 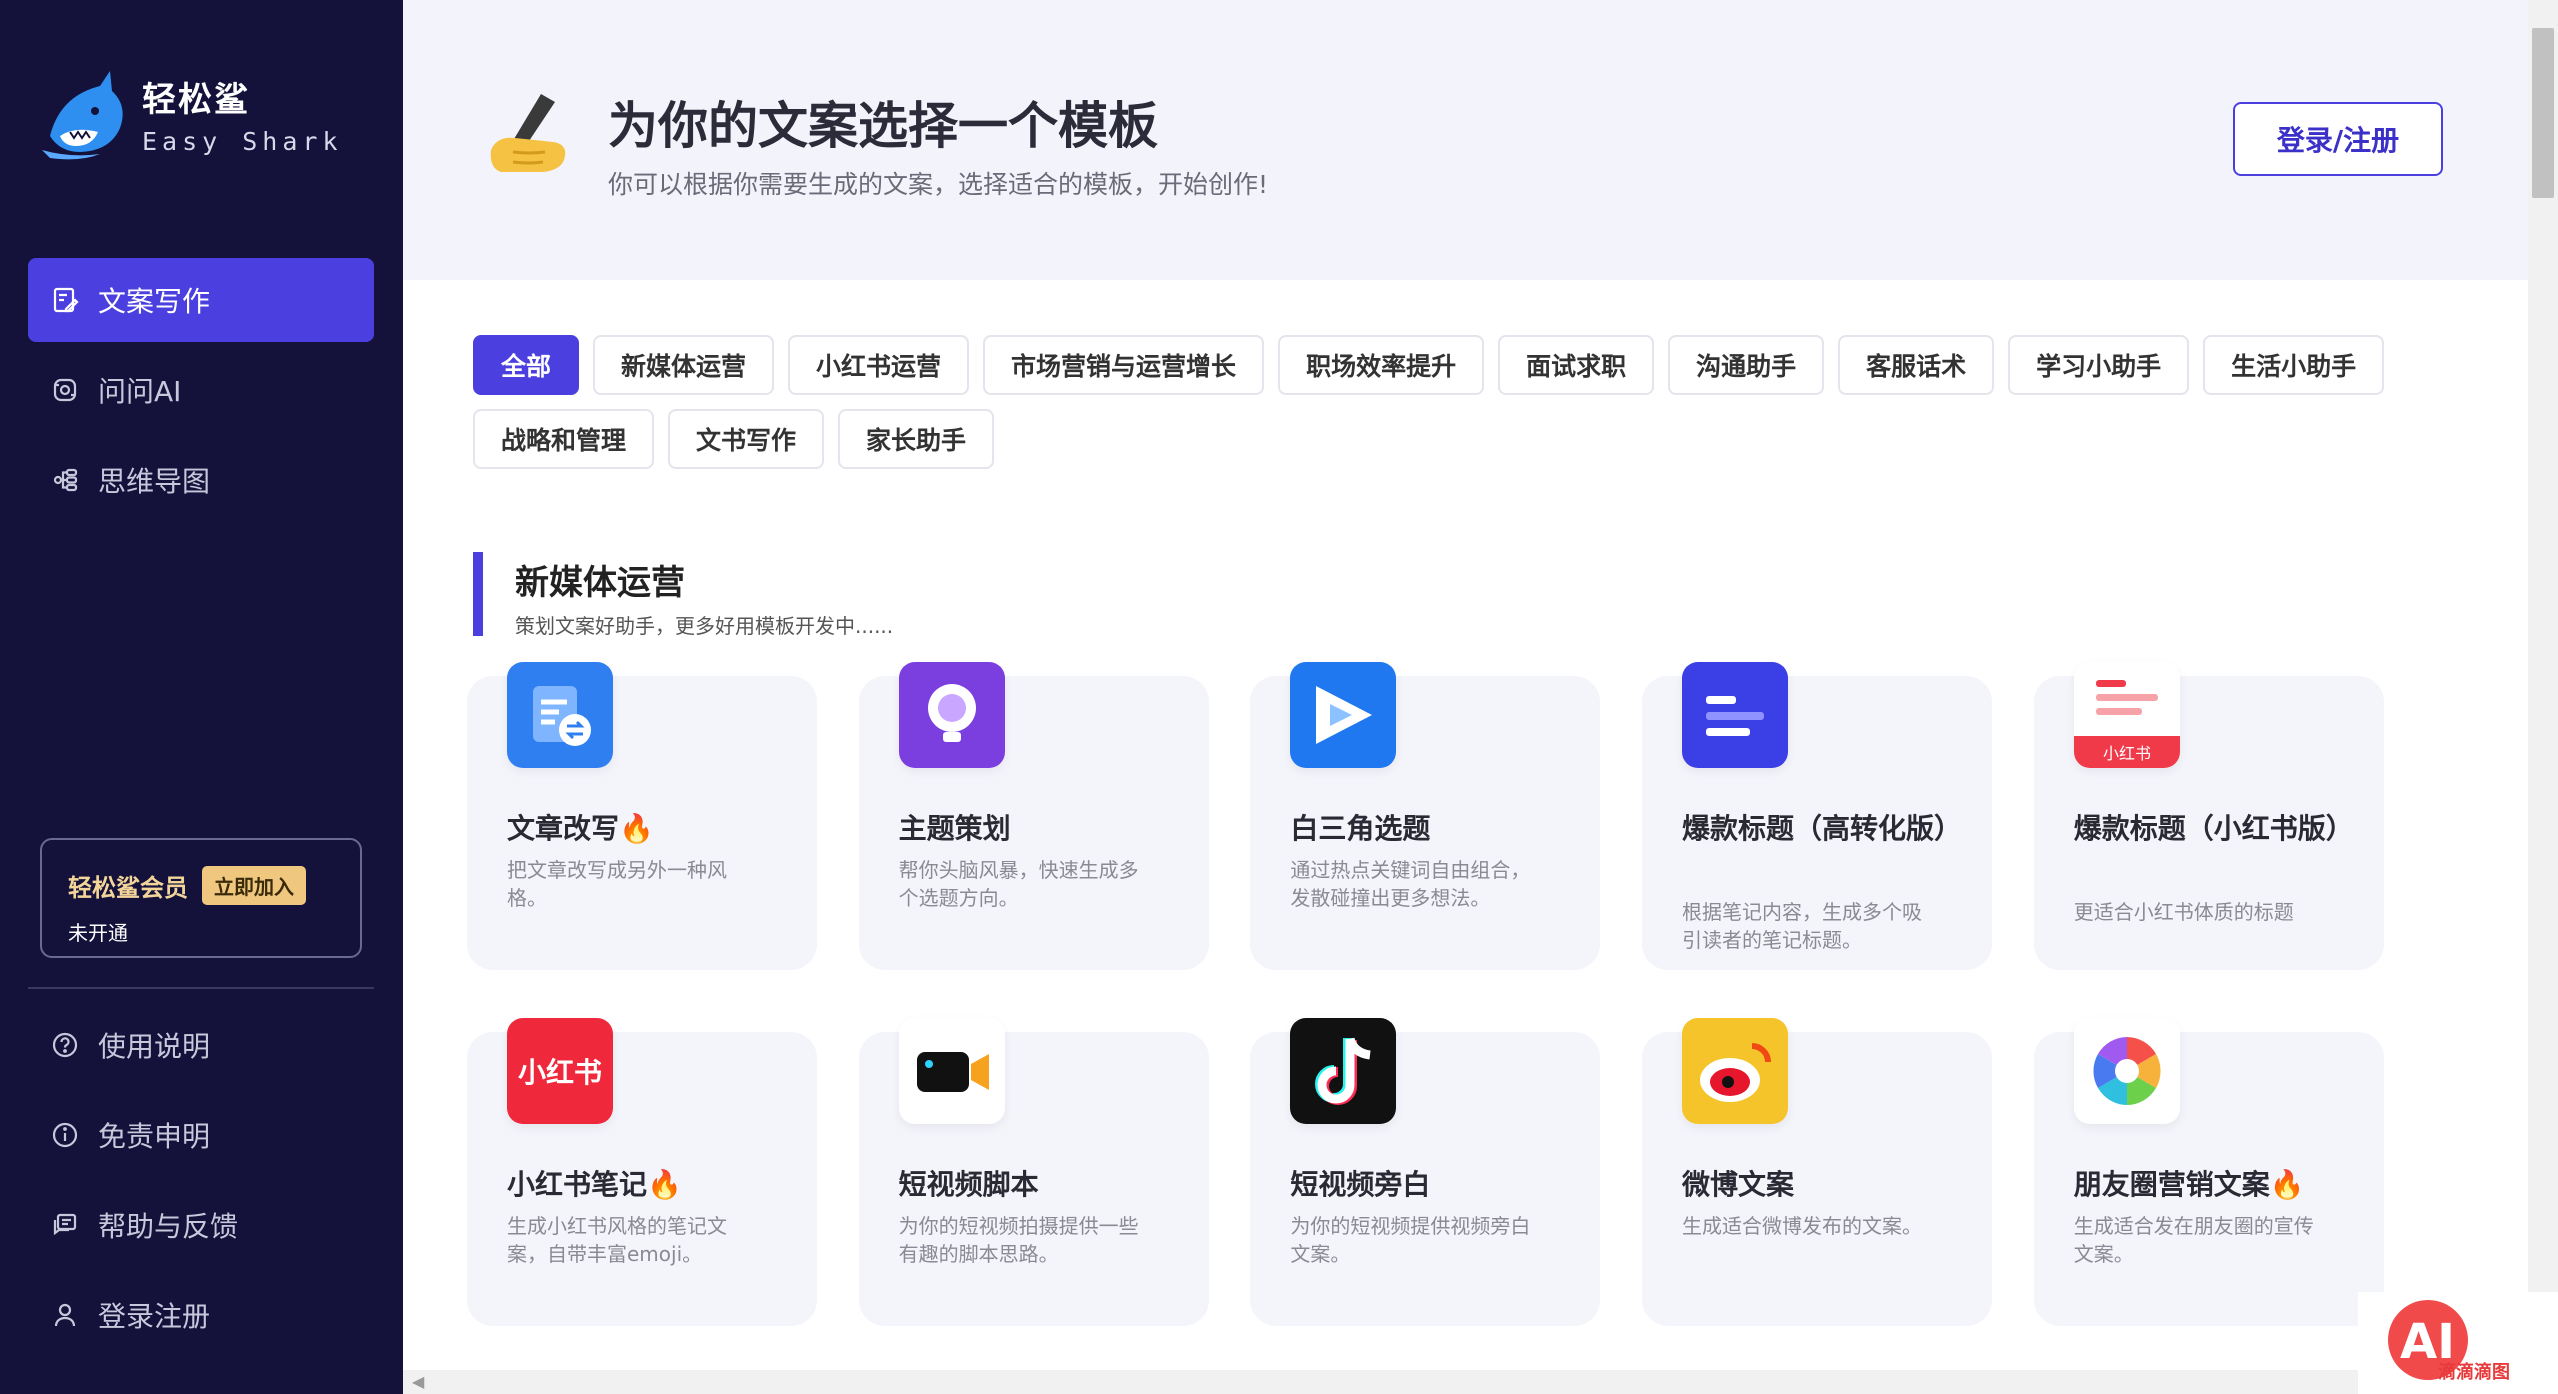 I want to click on watermark-text: 滴滴滴图, so click(x=2474, y=1372).